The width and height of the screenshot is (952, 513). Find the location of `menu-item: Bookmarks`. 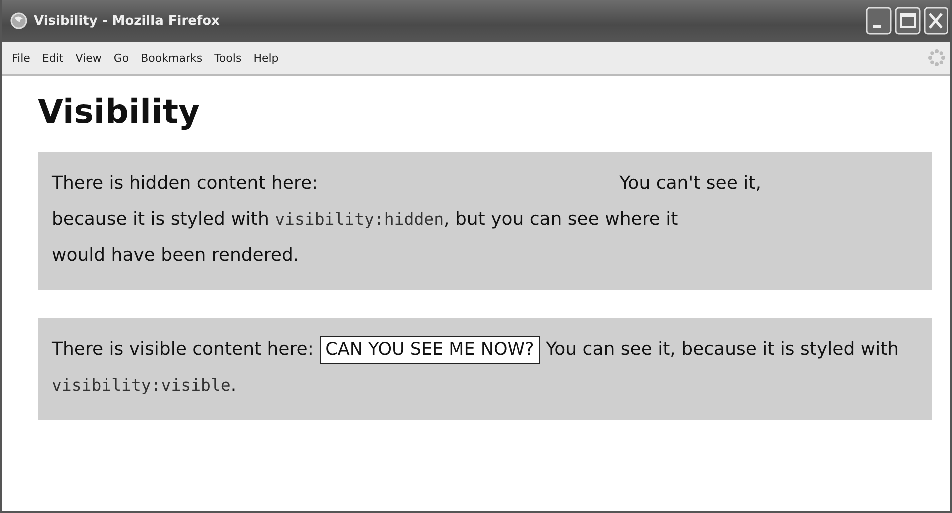

menu-item: Bookmarks is located at coordinates (172, 58).